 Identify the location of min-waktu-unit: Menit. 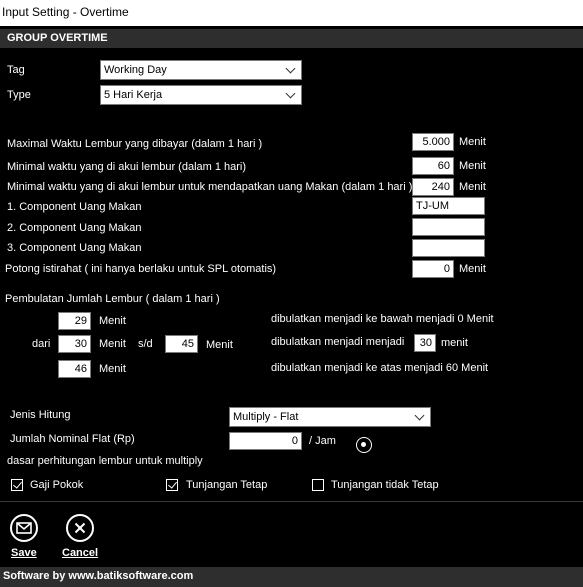
(472, 166).